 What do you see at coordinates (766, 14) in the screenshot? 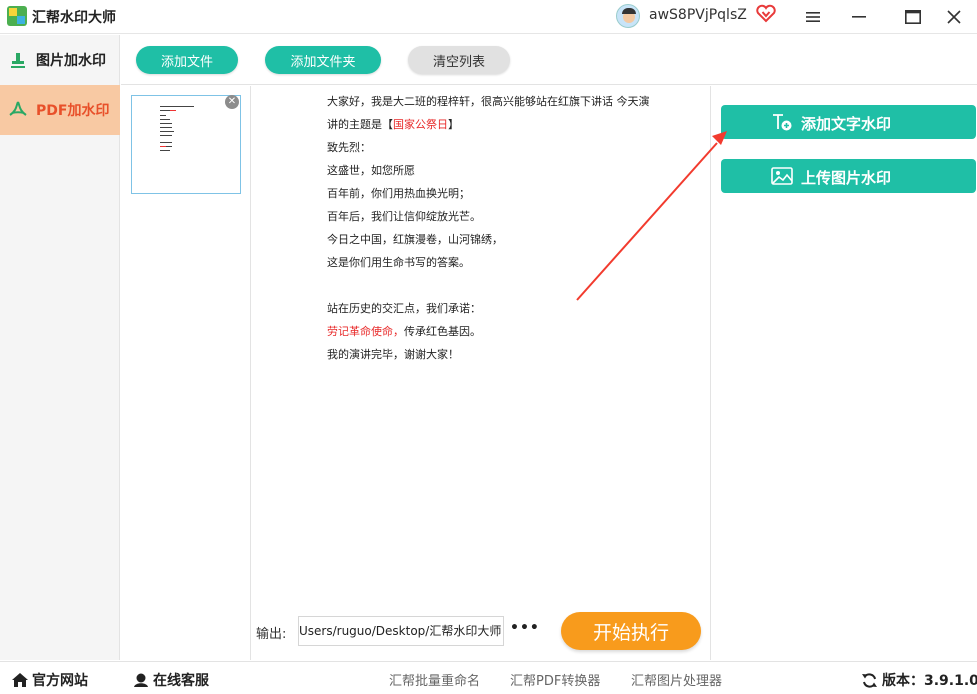
I see `vip-heart-icon` at bounding box center [766, 14].